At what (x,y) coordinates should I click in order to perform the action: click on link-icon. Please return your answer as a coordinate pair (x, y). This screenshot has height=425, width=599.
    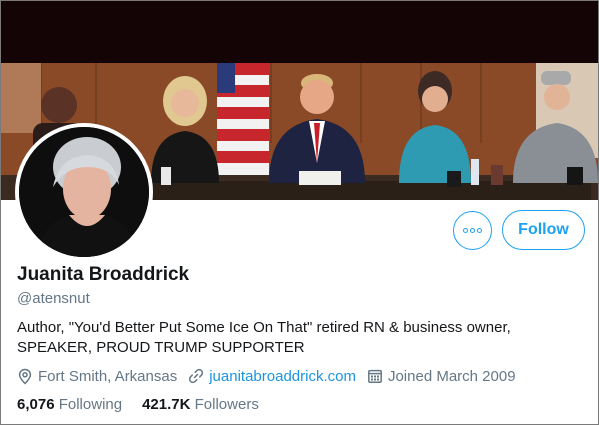
    Looking at the image, I should click on (196, 376).